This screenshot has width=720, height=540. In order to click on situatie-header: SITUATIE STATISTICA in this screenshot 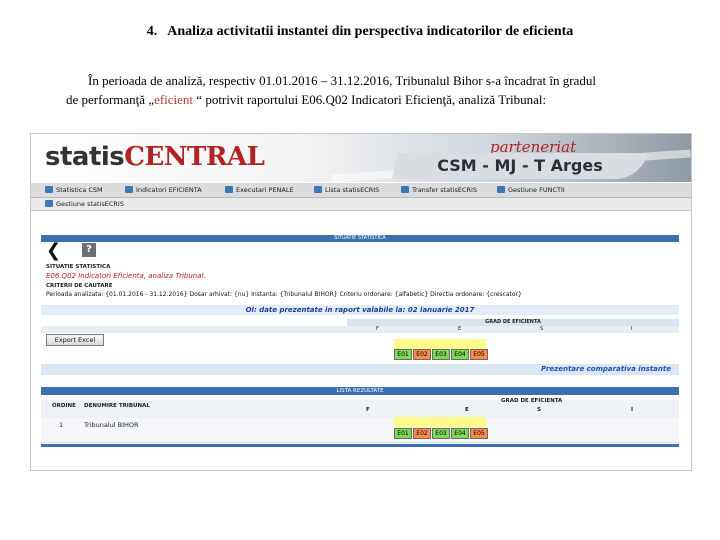, I will do `click(360, 238)`.